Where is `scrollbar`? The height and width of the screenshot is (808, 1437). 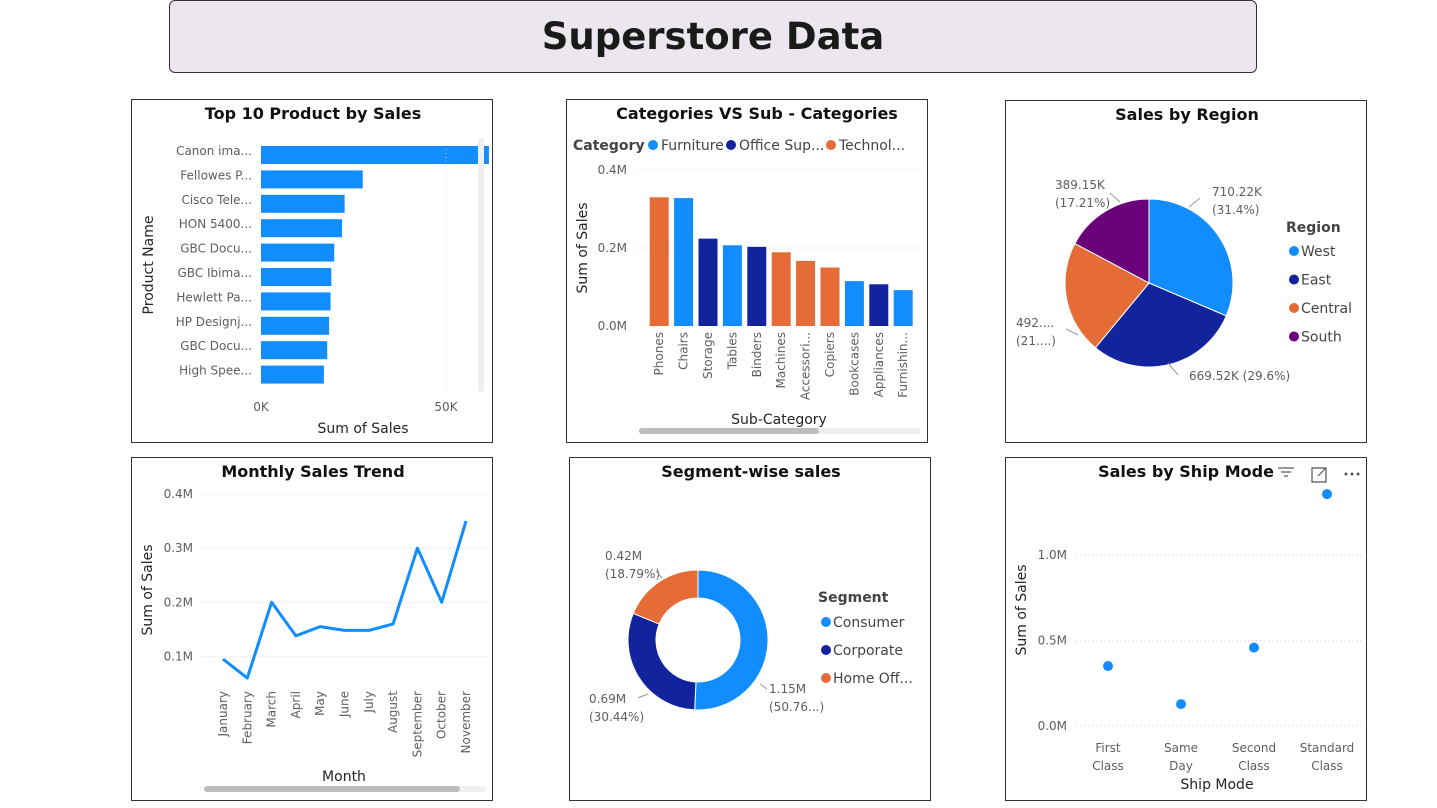 scrollbar is located at coordinates (481, 265).